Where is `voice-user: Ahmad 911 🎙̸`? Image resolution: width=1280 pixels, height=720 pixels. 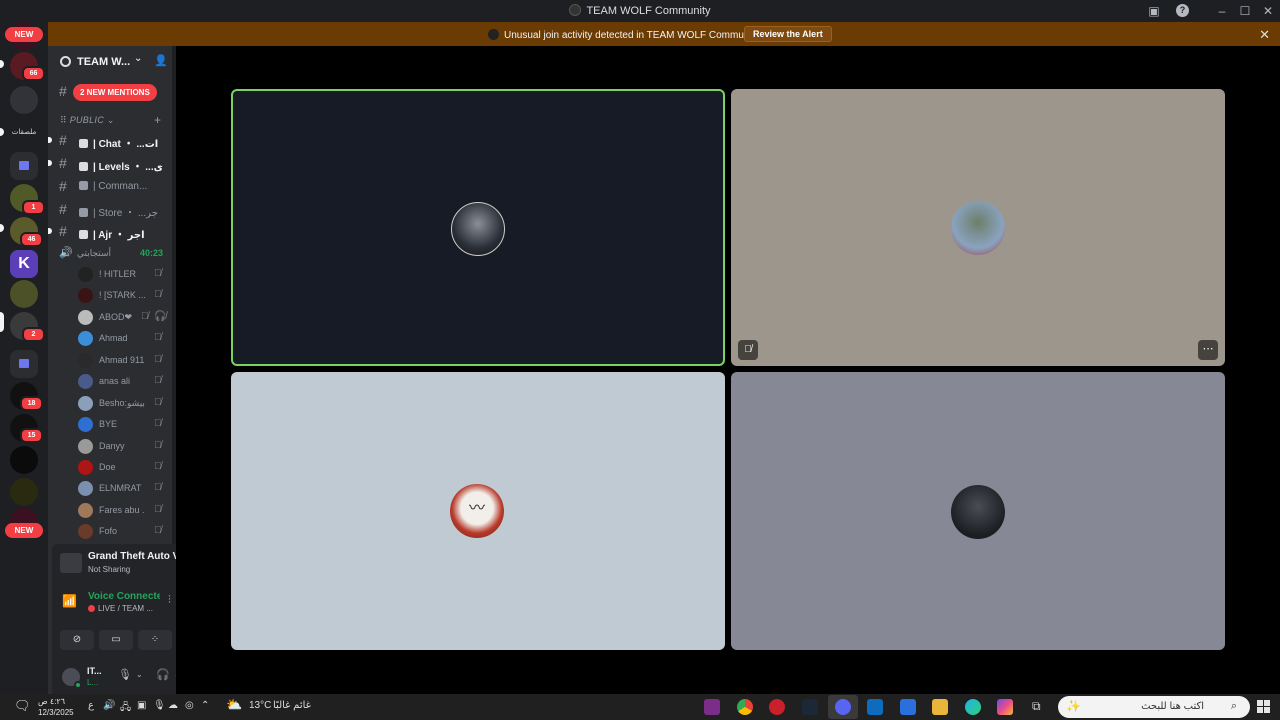
voice-user: Ahmad 911 🎙̸ is located at coordinates (110, 360).